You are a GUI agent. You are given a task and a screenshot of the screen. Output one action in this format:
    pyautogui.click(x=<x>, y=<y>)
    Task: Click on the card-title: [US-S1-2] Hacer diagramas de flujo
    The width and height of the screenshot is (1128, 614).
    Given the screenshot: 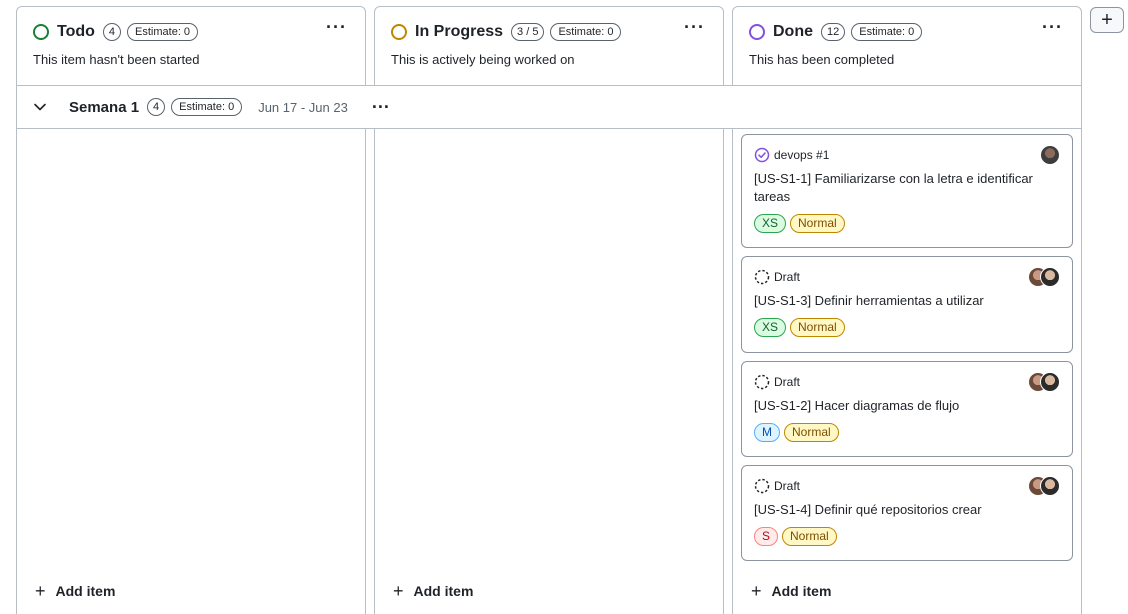 What is the action you would take?
    pyautogui.click(x=907, y=406)
    